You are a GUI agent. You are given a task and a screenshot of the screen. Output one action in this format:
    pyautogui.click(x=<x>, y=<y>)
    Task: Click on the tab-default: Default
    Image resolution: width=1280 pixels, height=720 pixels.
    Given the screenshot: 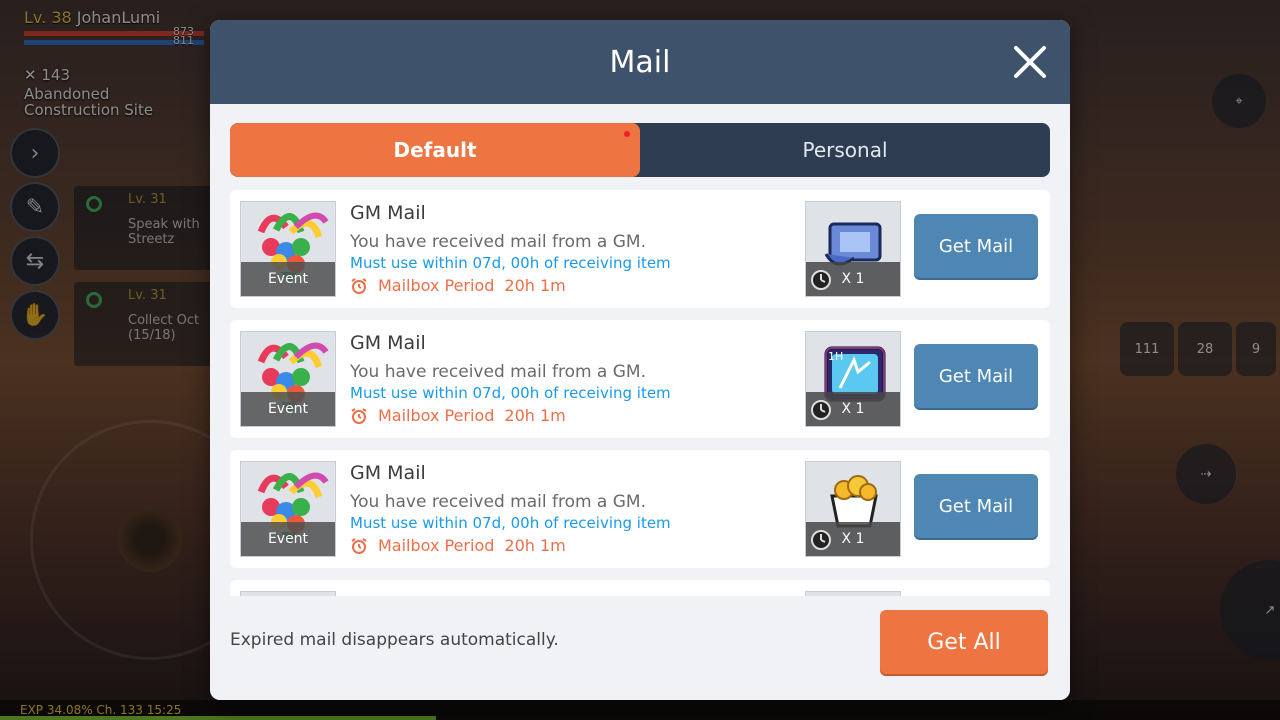 What is the action you would take?
    pyautogui.click(x=435, y=150)
    